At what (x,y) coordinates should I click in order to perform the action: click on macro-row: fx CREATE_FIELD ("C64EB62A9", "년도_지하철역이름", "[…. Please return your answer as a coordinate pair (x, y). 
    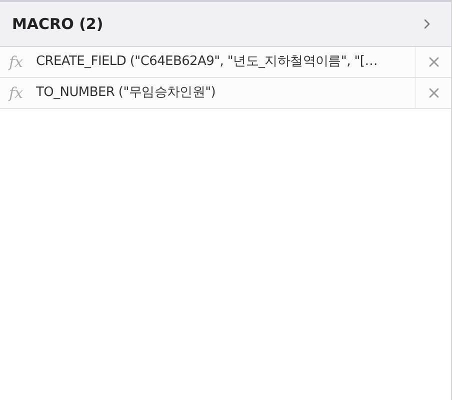
    Looking at the image, I should click on (225, 62).